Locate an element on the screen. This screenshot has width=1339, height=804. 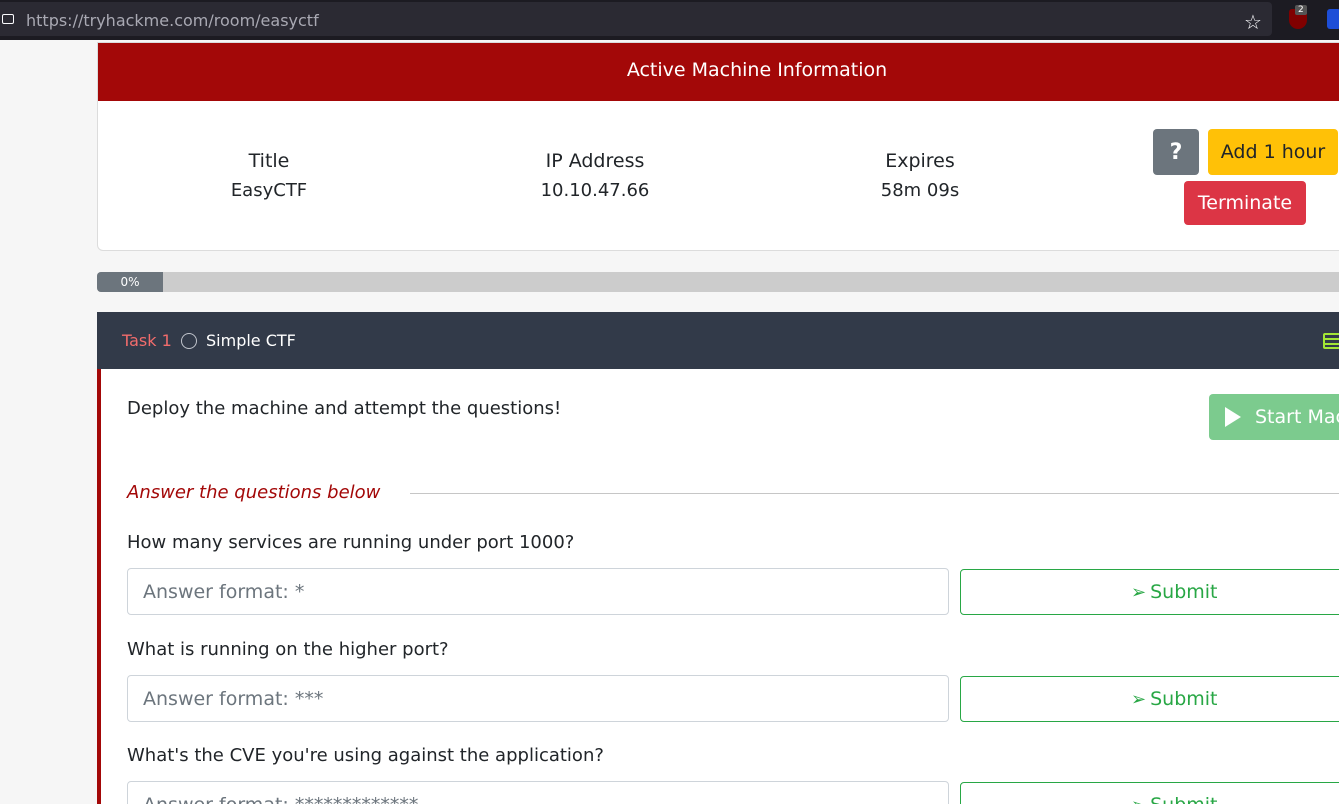
terminate-button: Terminate is located at coordinates (1245, 203).